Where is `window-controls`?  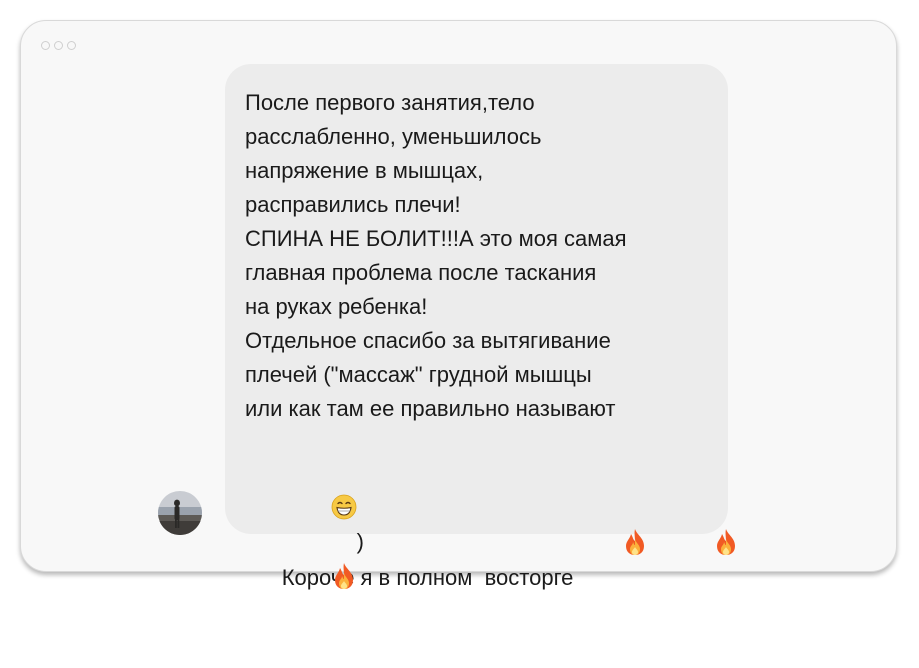 window-controls is located at coordinates (58, 45).